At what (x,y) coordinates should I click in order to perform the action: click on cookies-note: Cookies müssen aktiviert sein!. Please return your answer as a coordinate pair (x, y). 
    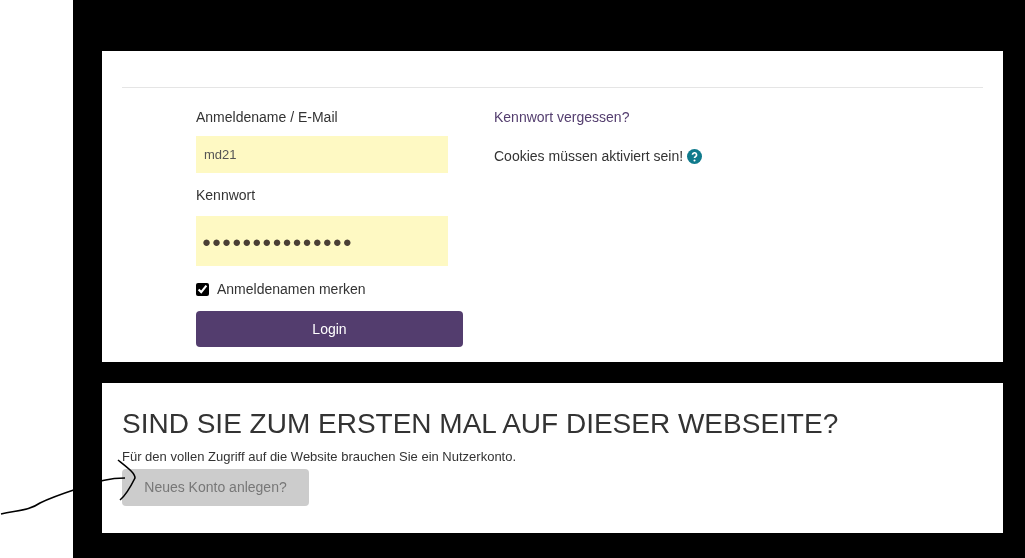
    Looking at the image, I should click on (589, 156).